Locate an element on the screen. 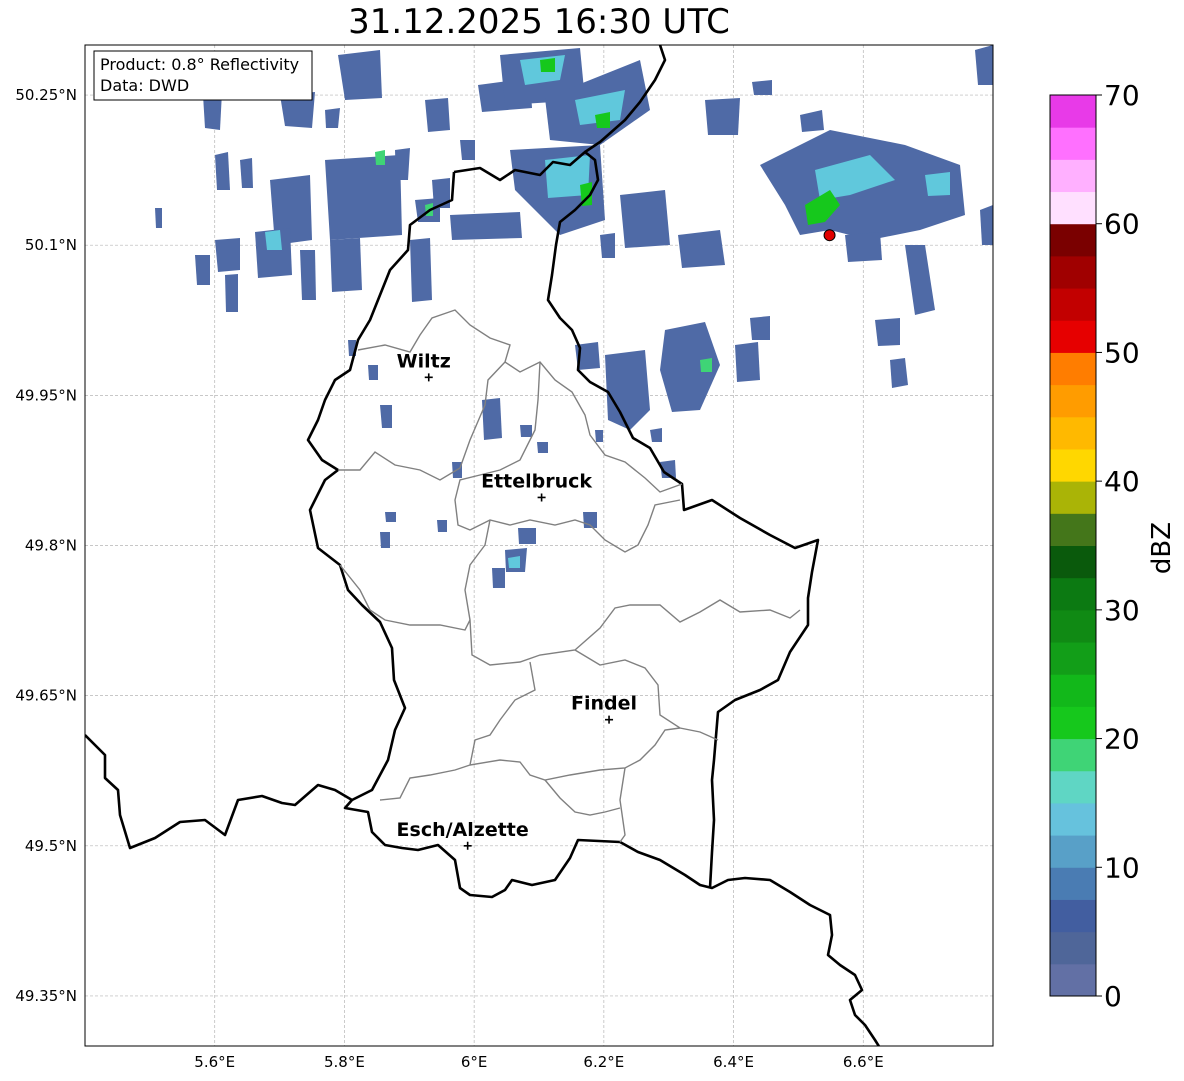  colorbar-tick-label: 60 is located at coordinates (1122, 224).